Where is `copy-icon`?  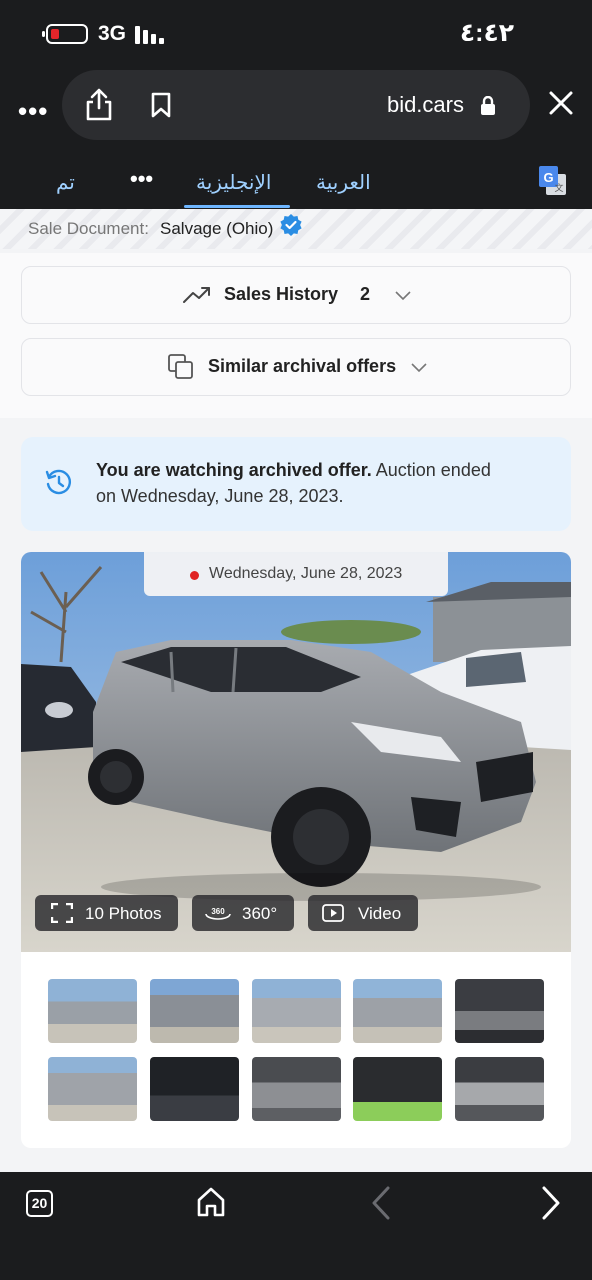 copy-icon is located at coordinates (180, 366).